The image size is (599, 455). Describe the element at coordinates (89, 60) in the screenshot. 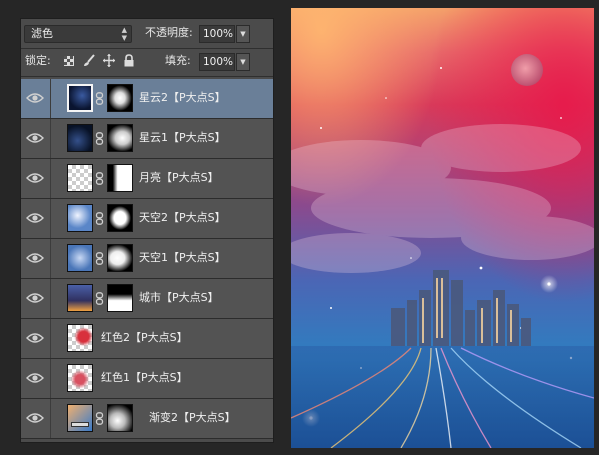

I see `lock-image-pixels-brush-icon` at that location.